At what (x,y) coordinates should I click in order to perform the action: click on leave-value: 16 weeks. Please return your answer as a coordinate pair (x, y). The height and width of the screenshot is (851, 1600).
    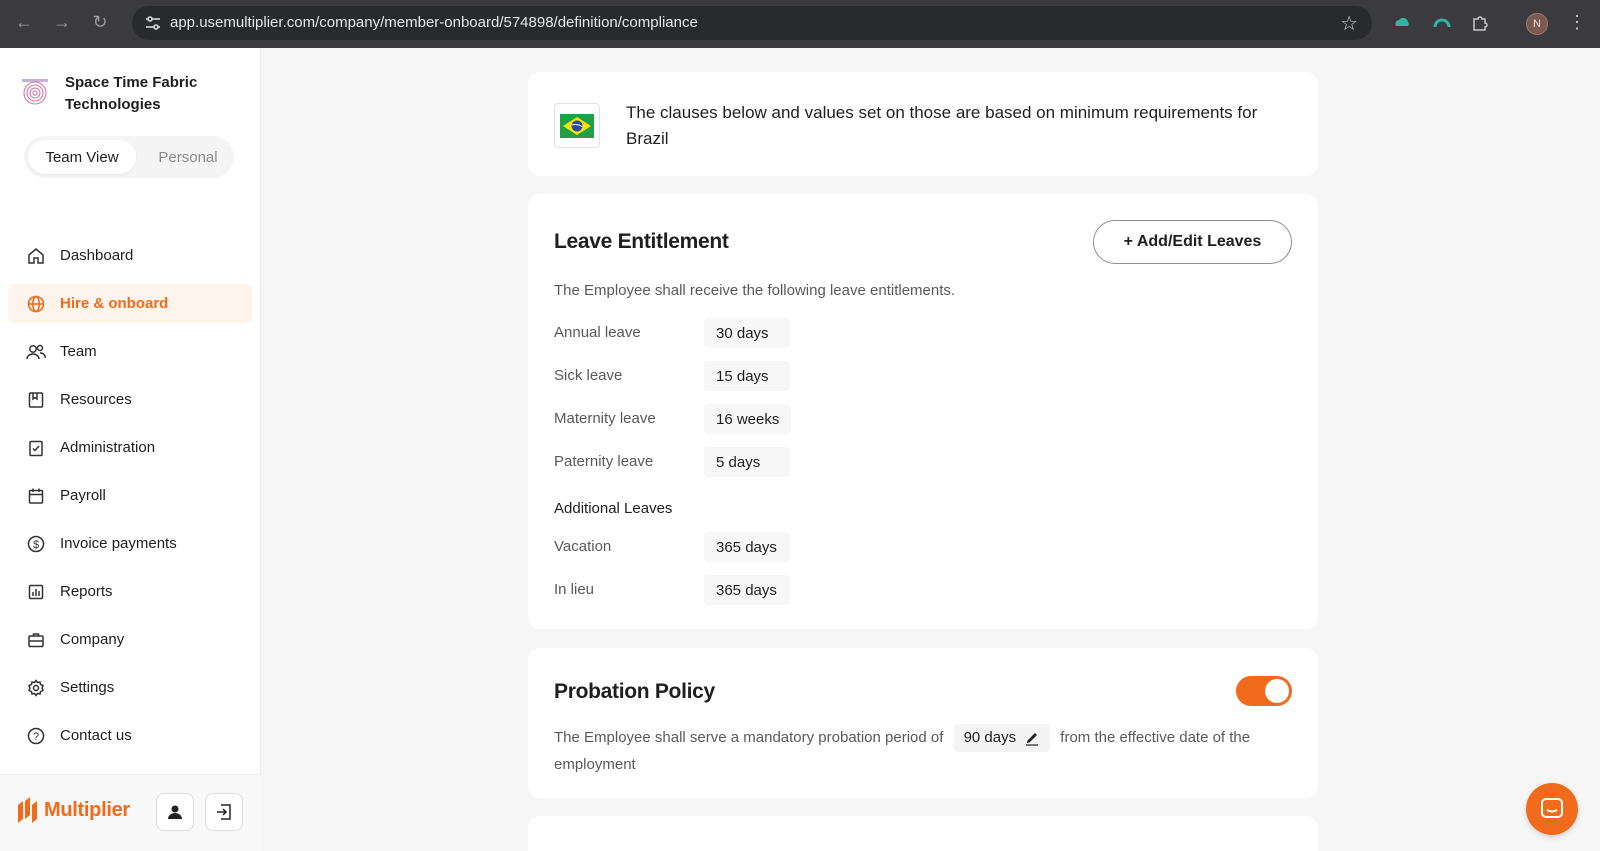
    Looking at the image, I should click on (748, 419).